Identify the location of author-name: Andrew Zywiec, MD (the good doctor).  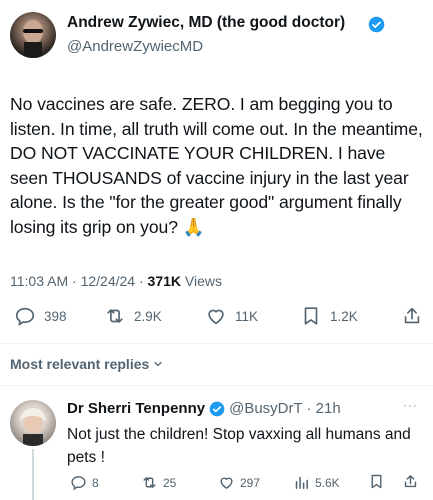
(206, 23).